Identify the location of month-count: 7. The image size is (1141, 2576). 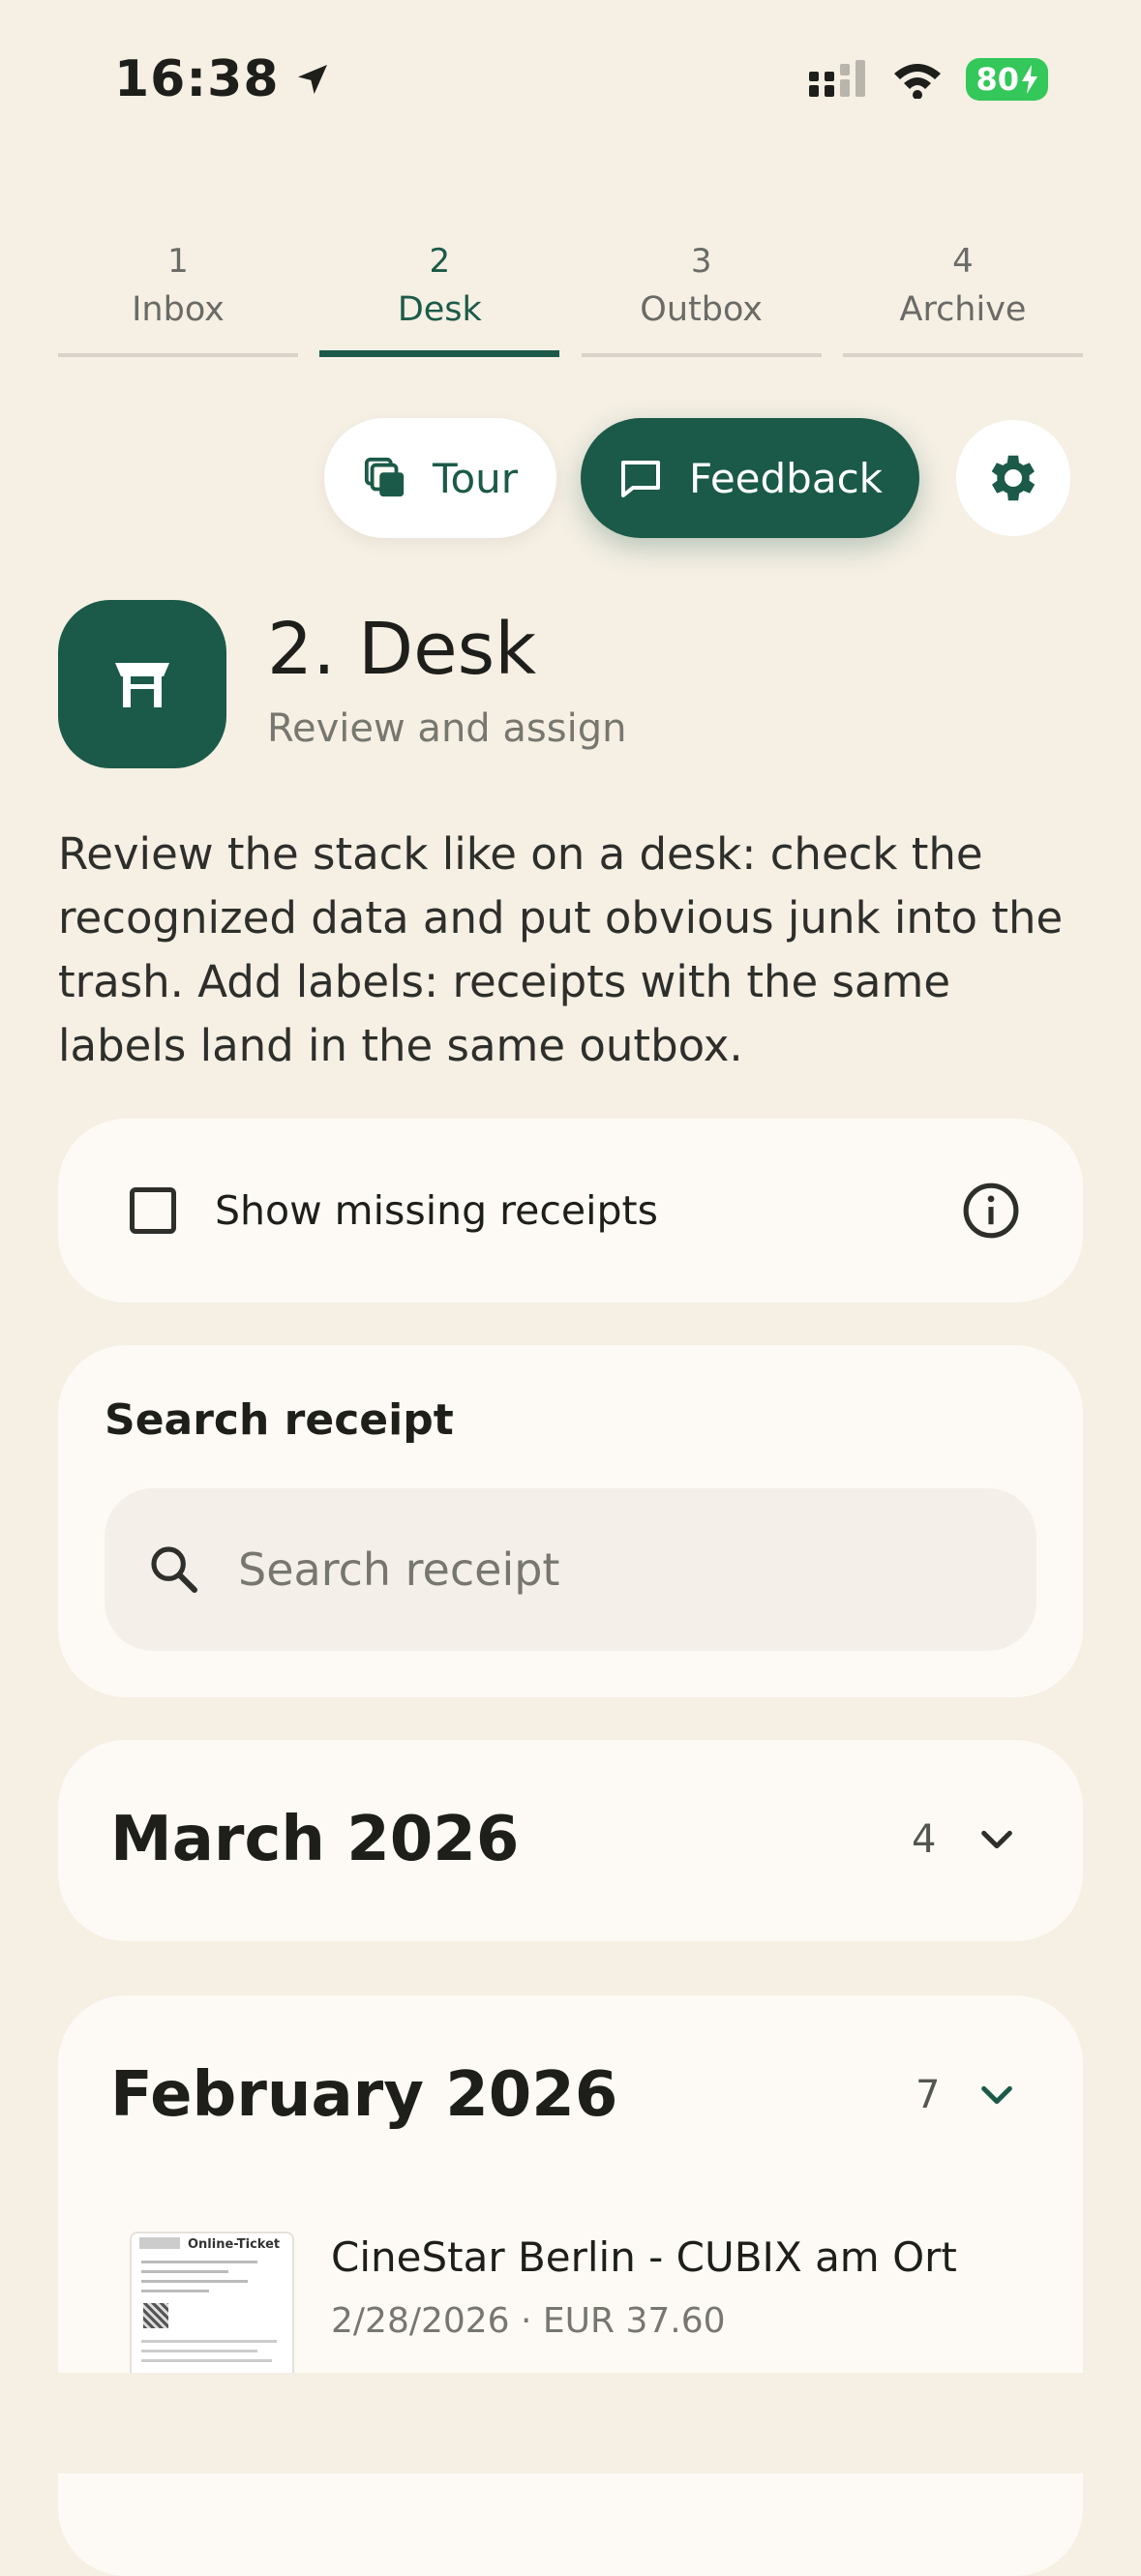
(929, 2095).